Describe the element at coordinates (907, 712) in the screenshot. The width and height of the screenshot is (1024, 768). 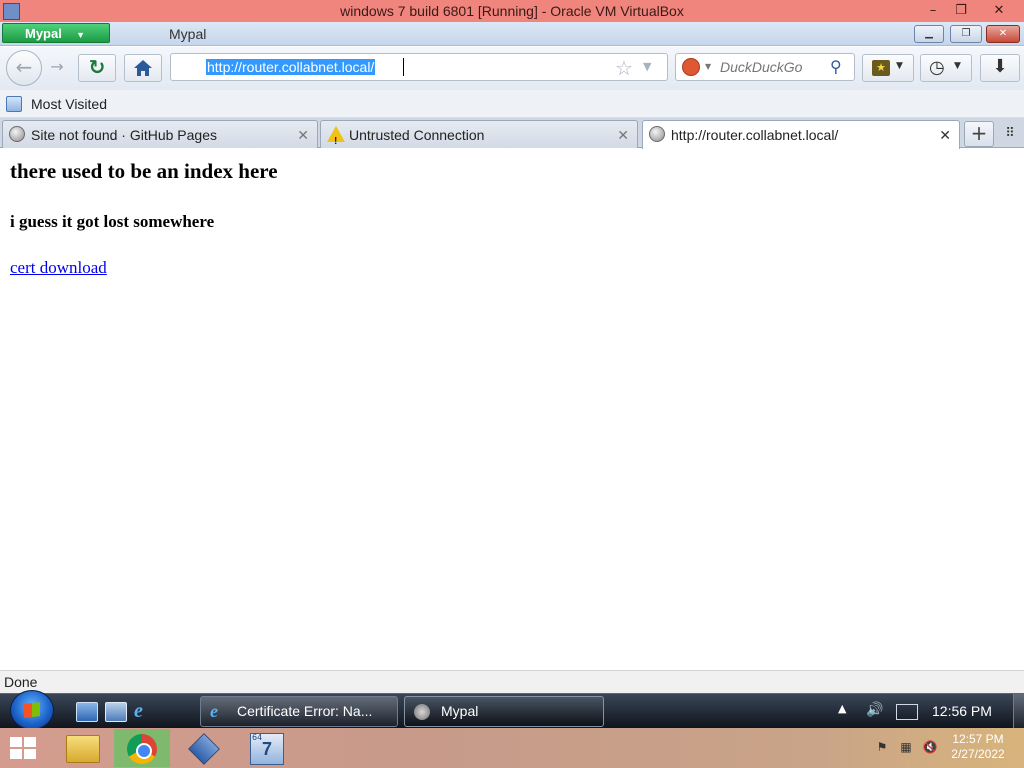
I see `network-icon` at that location.